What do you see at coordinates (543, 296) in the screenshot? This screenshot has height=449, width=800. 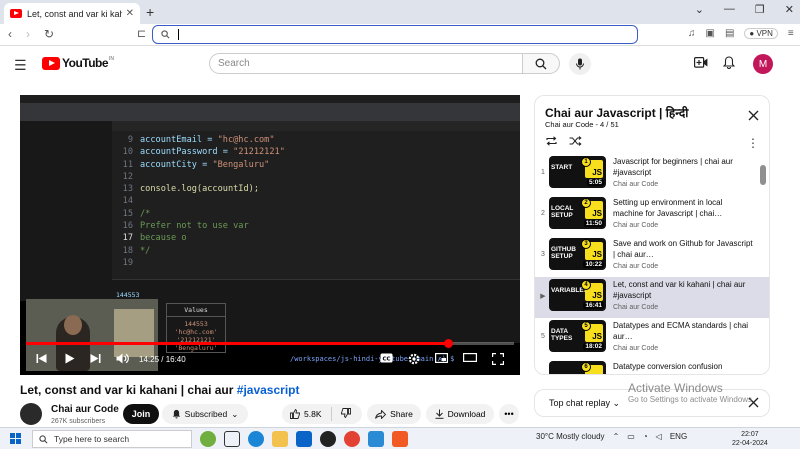 I see `playlist-index: ▶` at bounding box center [543, 296].